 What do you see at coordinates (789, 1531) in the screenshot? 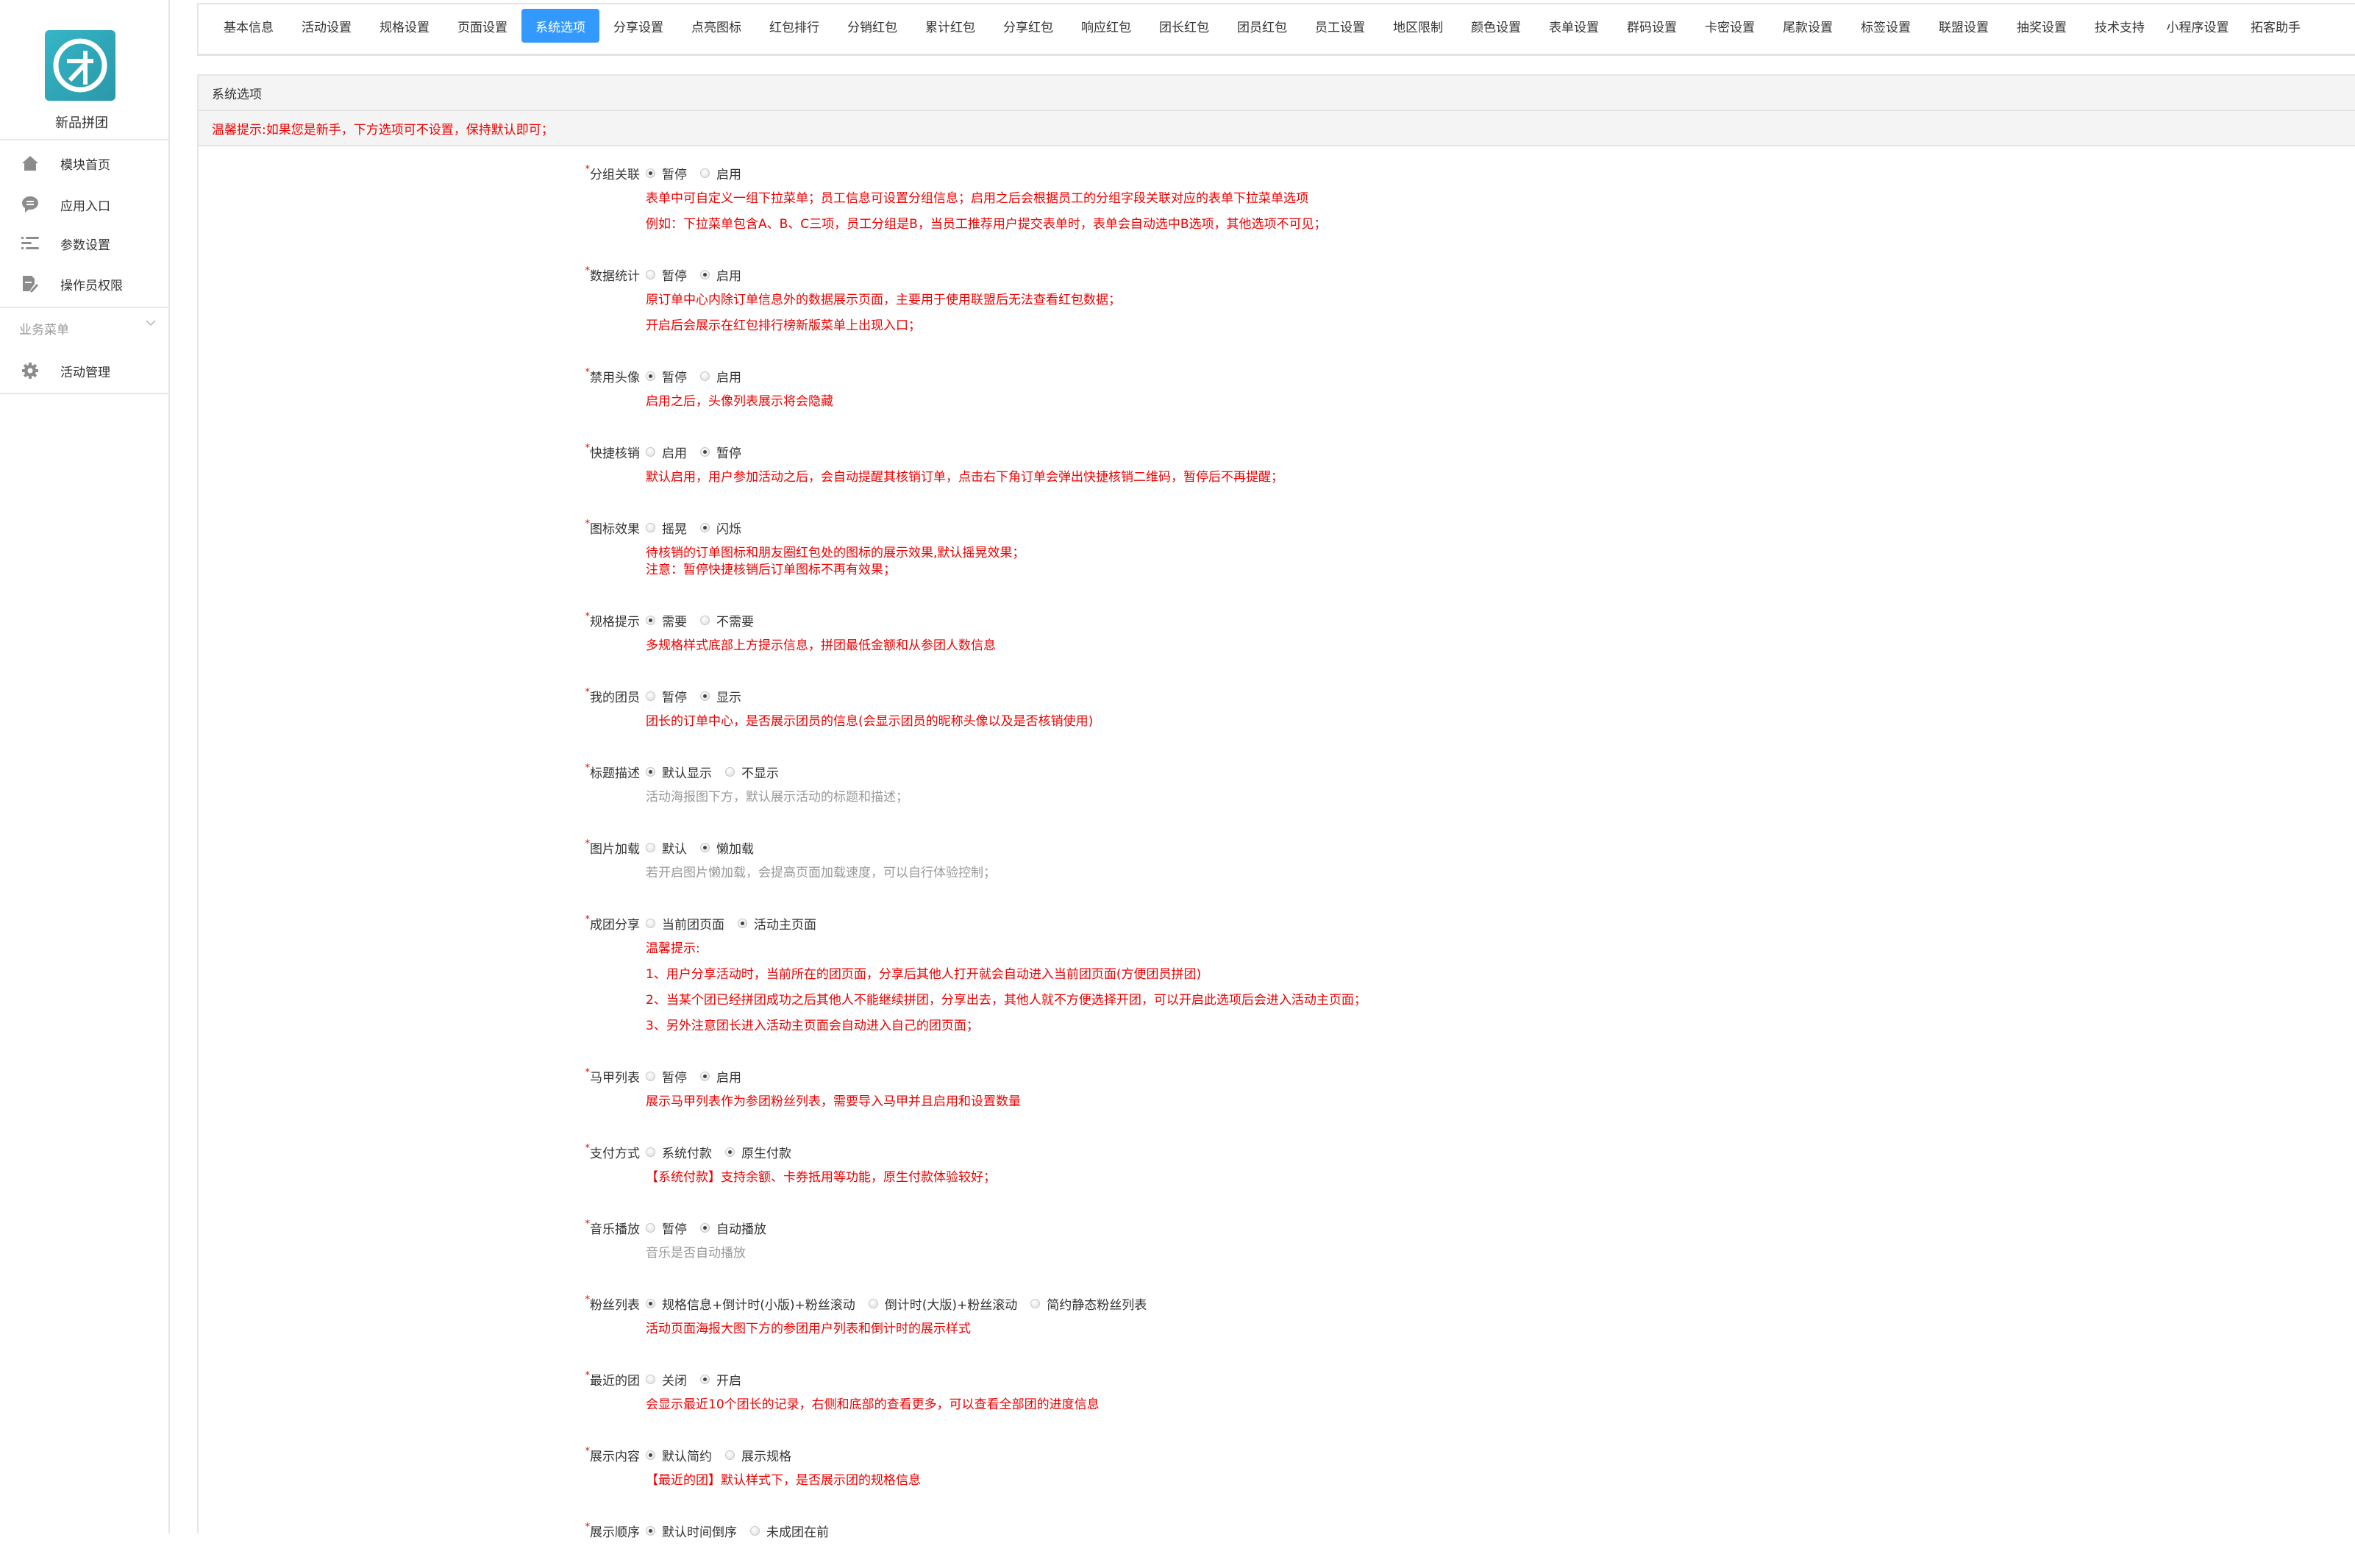
I see `radio-option: 未成团在前` at bounding box center [789, 1531].